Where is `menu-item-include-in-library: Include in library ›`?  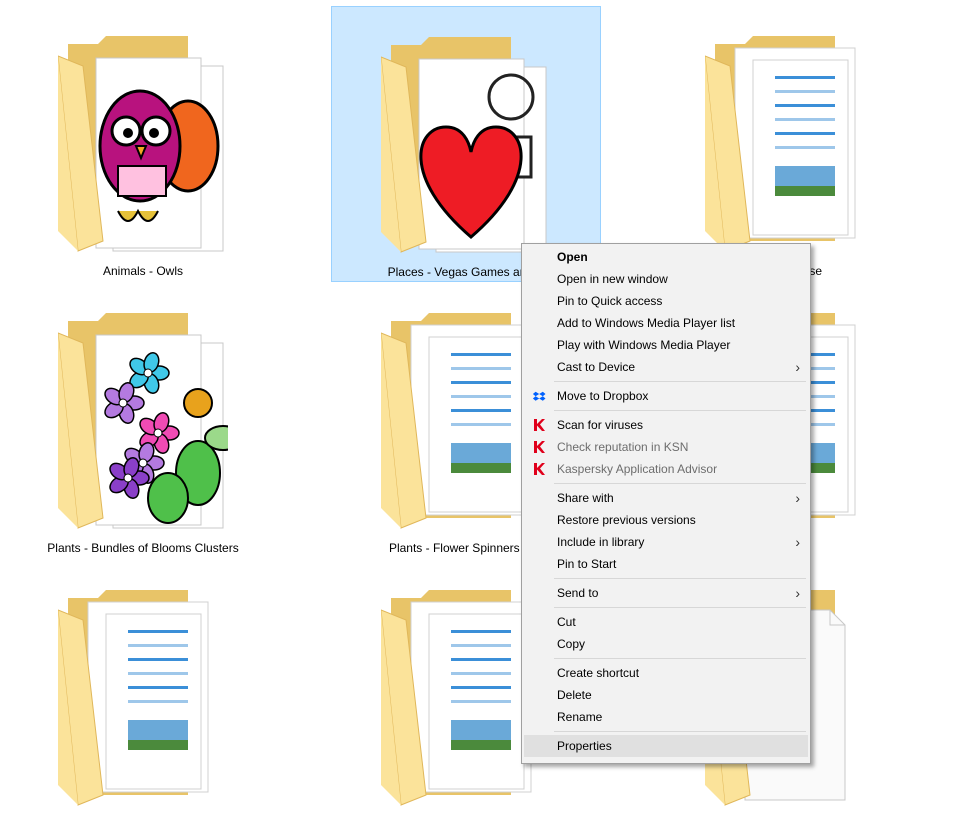
menu-item-include-in-library: Include in library › is located at coordinates (666, 542).